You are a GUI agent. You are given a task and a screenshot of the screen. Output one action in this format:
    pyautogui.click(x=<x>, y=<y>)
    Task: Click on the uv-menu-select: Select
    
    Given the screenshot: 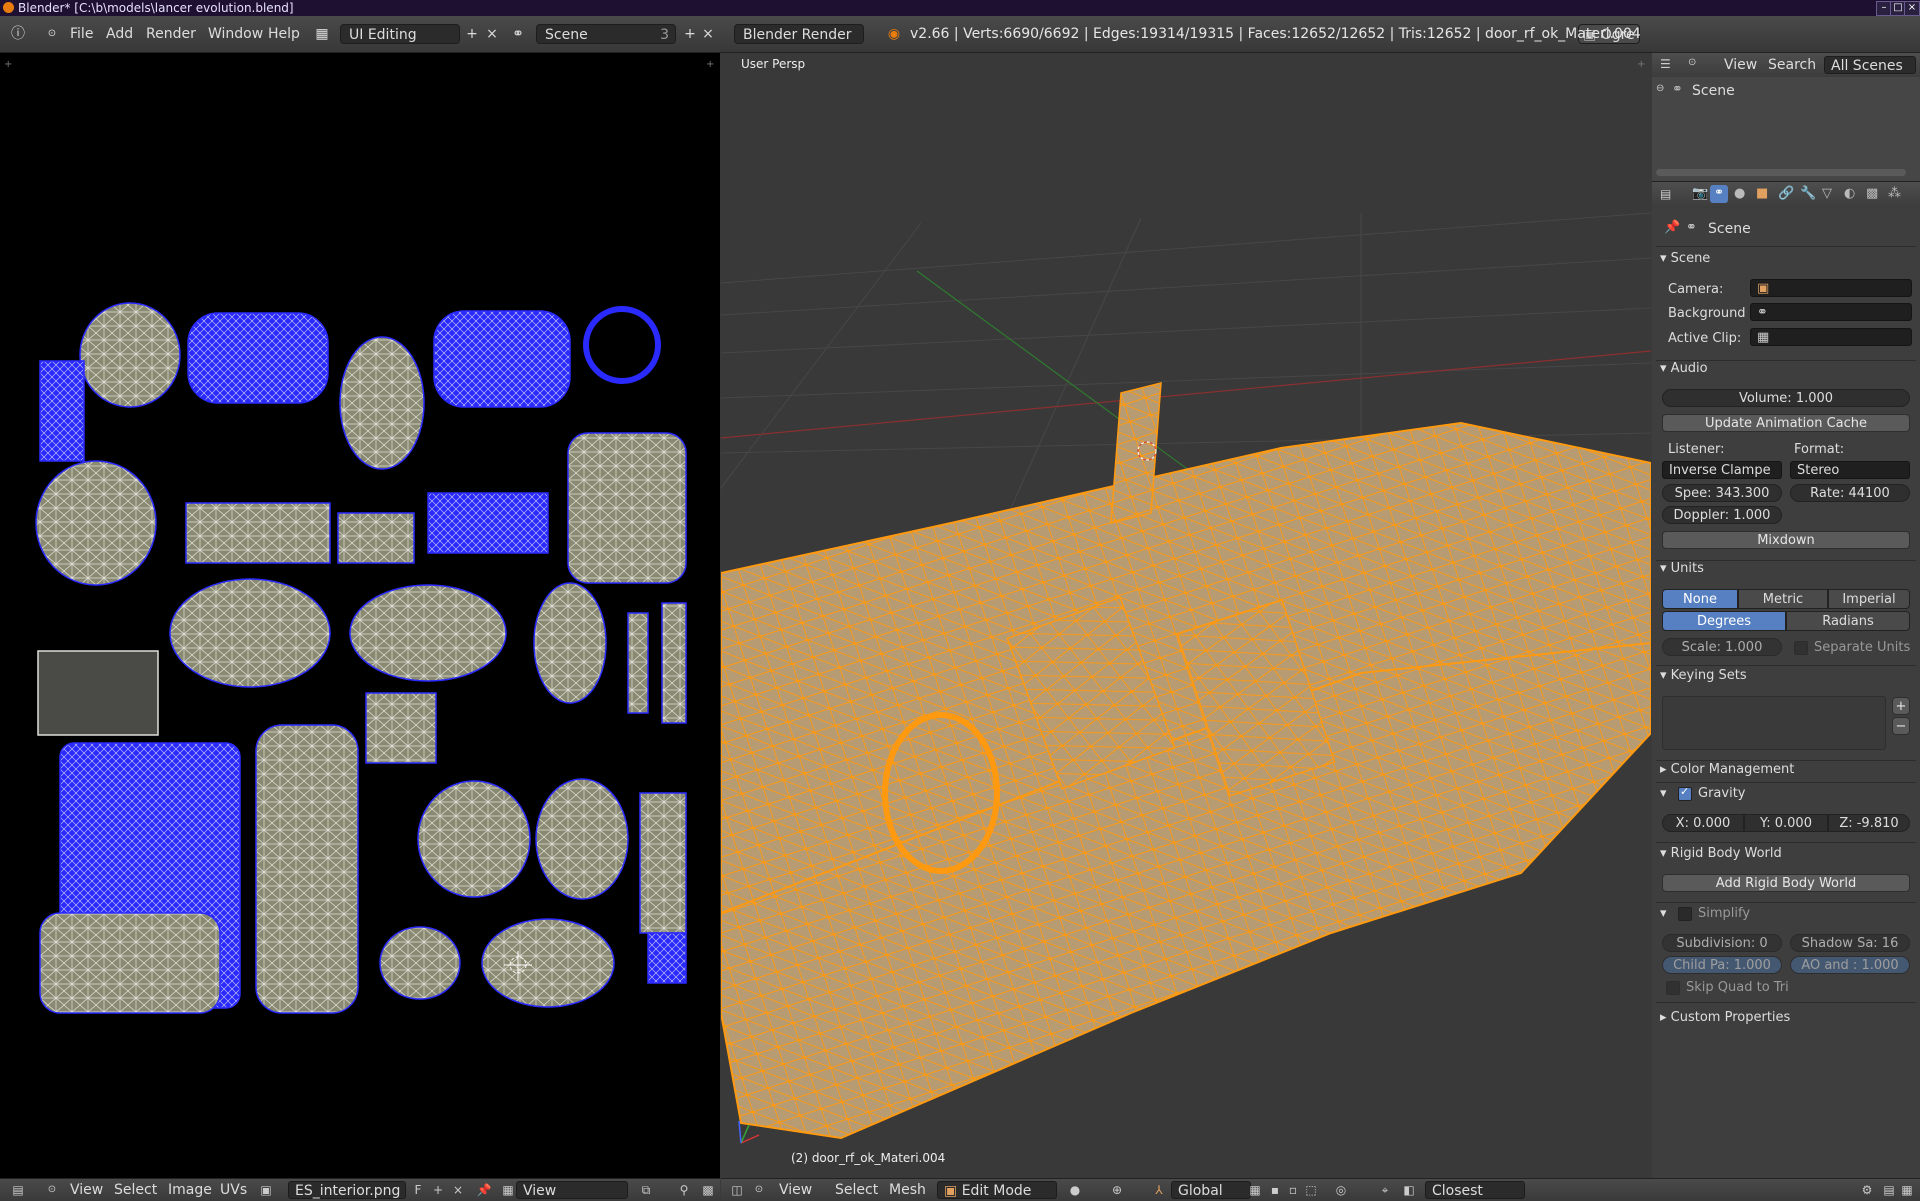 What is the action you would take?
    pyautogui.click(x=135, y=1190)
    